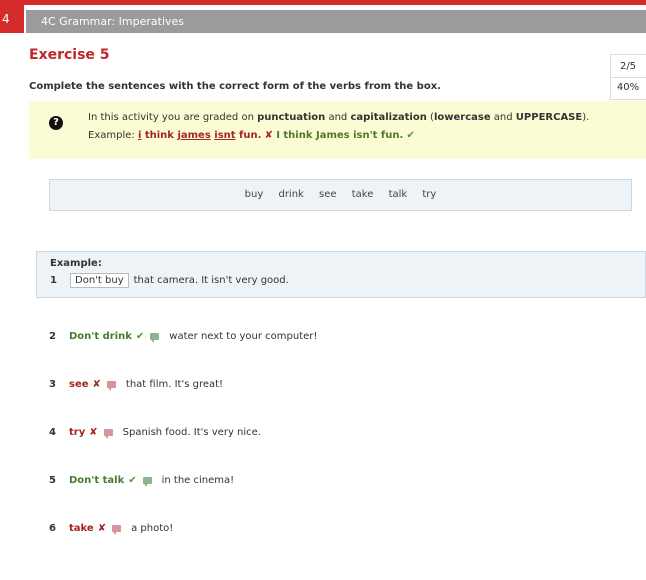 Image resolution: width=646 pixels, height=580 pixels. Describe the element at coordinates (52, 384) in the screenshot. I see `item-number: 3` at that location.